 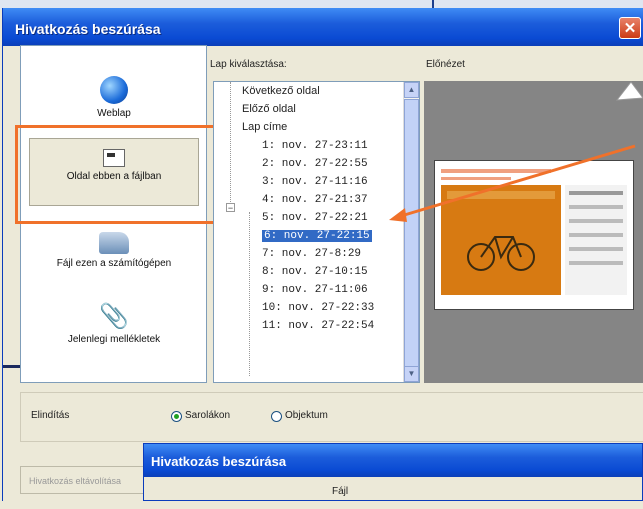 I want to click on tree-item: 9: nov. 27-11:06, so click(x=315, y=290).